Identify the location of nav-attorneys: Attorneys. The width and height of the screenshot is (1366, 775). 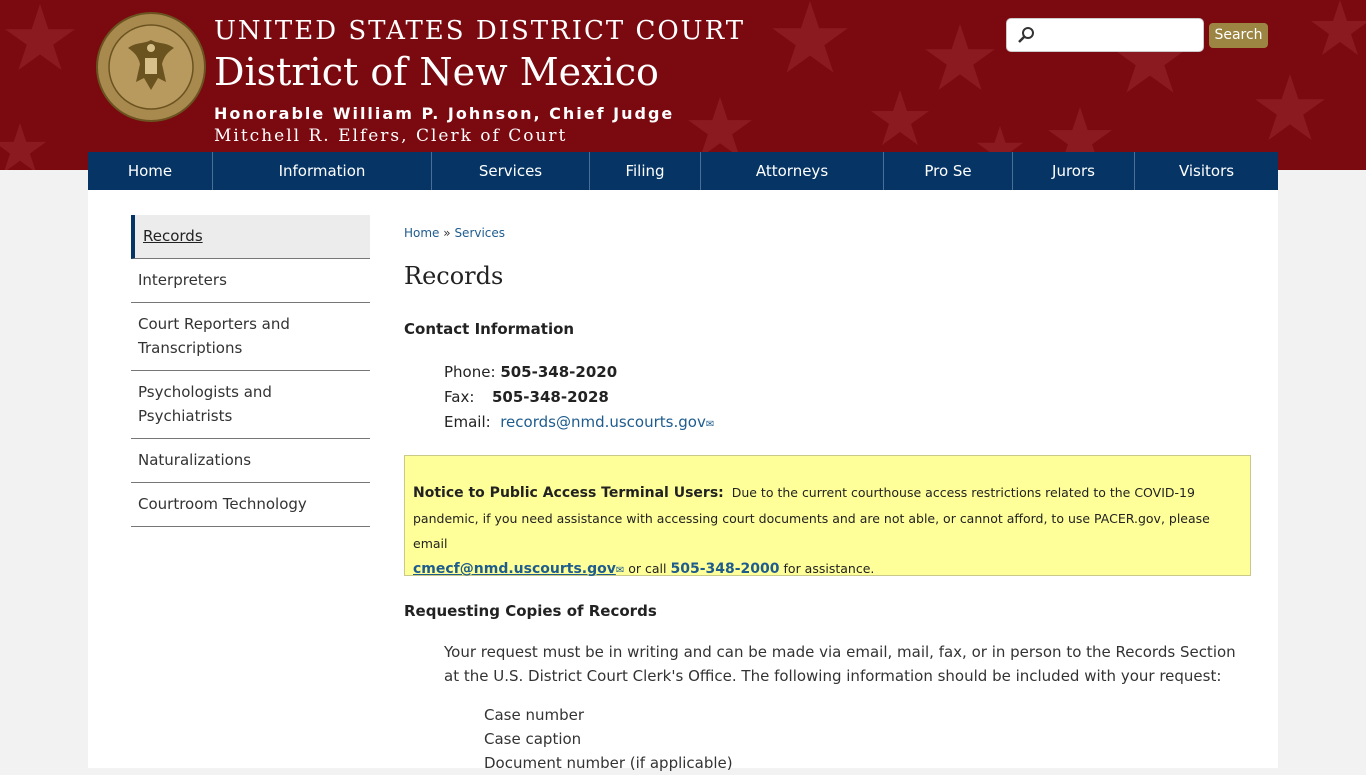
(792, 171).